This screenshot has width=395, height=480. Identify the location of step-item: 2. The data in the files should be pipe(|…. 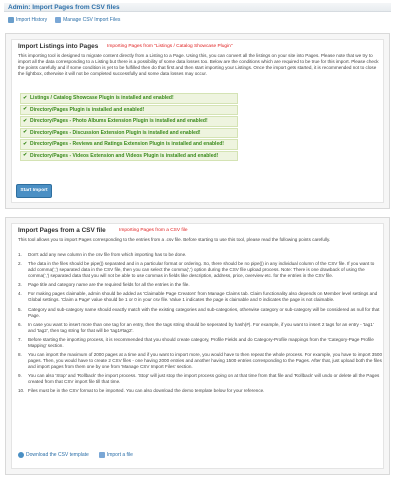
(196, 270).